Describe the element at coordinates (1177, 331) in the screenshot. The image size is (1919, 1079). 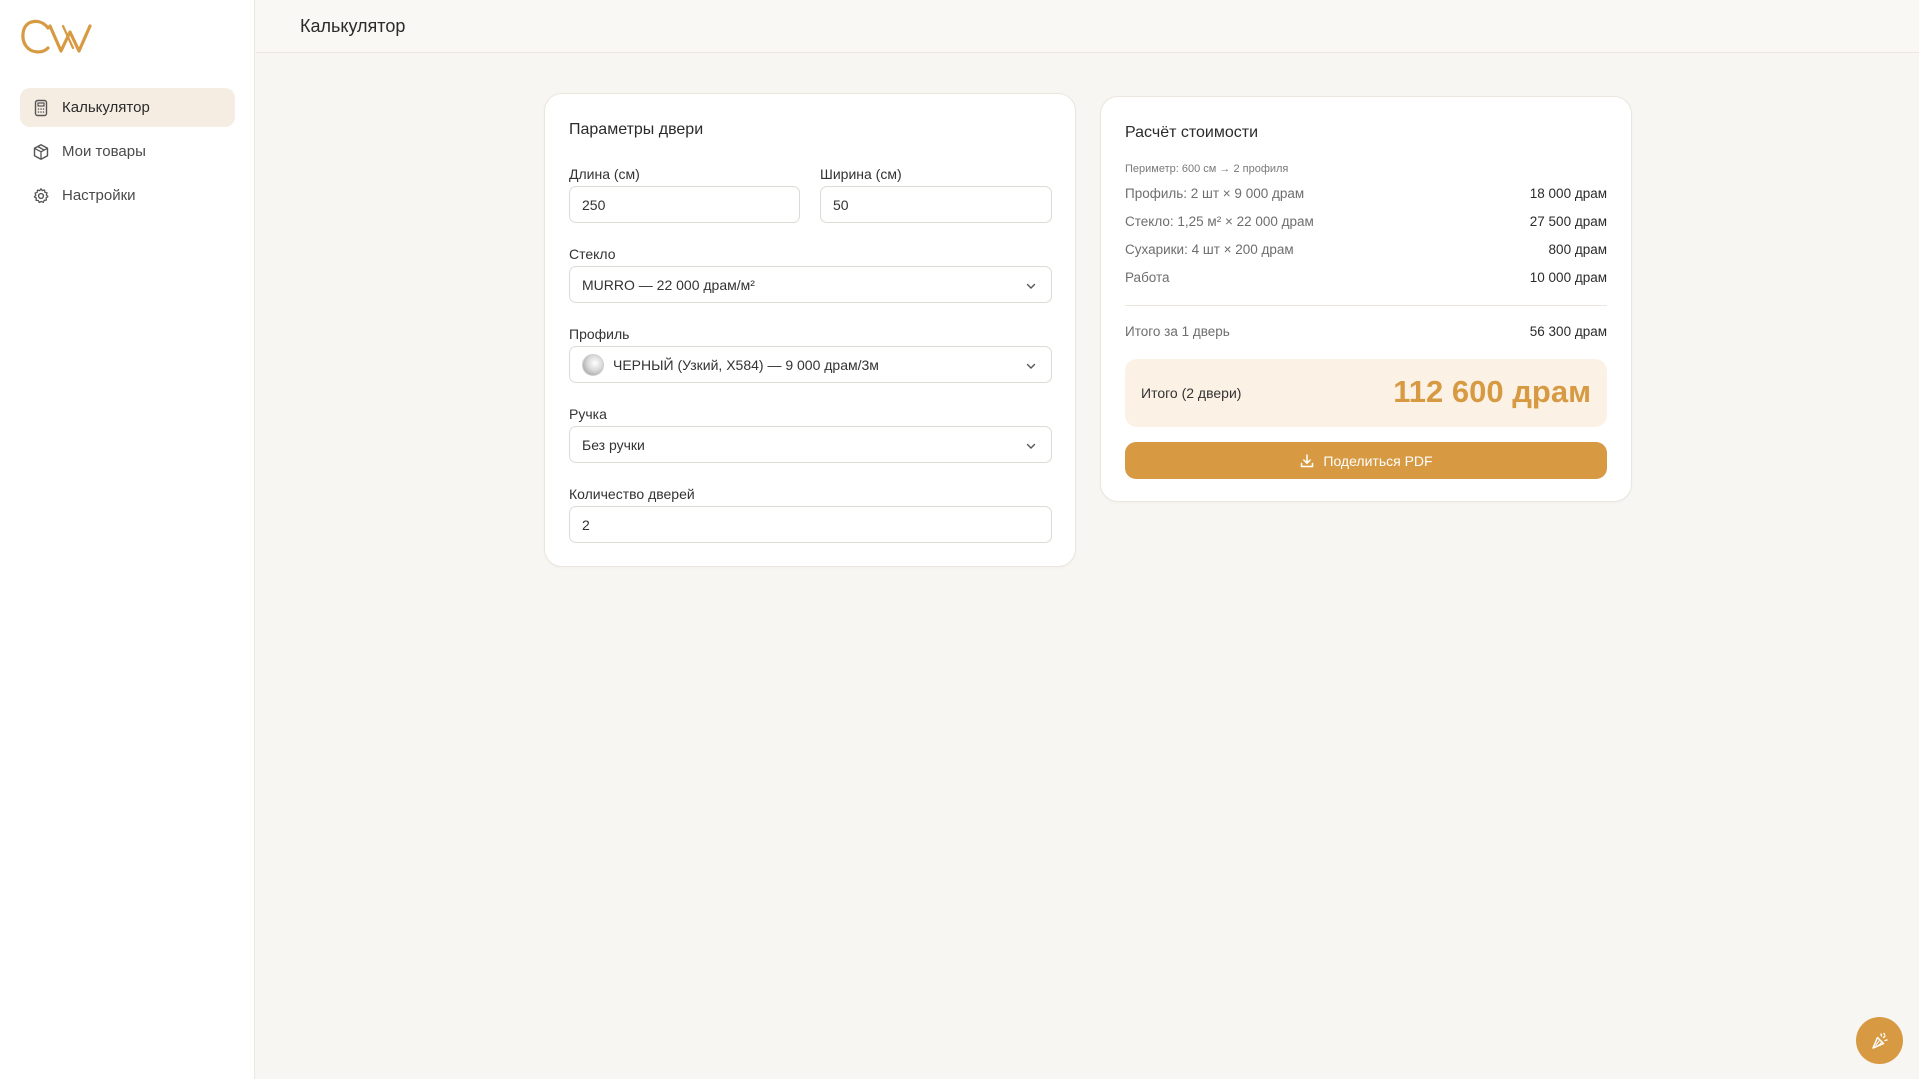
I see `per-door-total-label: Итого за 1 дверь` at that location.